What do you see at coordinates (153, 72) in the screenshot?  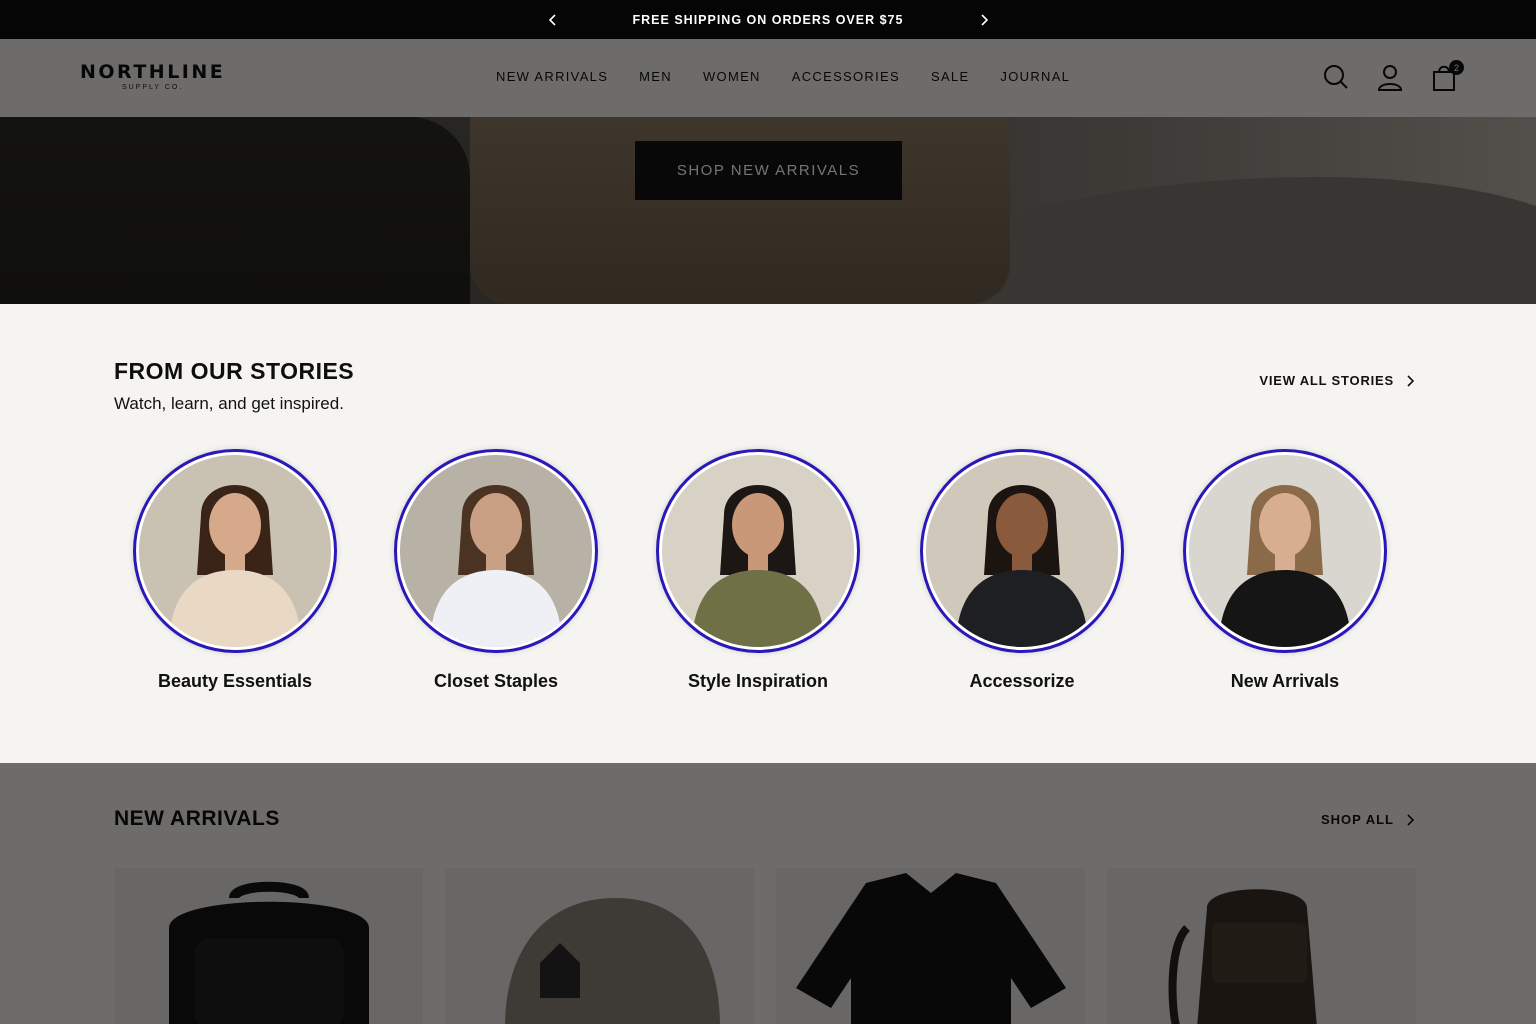 I see `brand-name: NORTHLINE` at bounding box center [153, 72].